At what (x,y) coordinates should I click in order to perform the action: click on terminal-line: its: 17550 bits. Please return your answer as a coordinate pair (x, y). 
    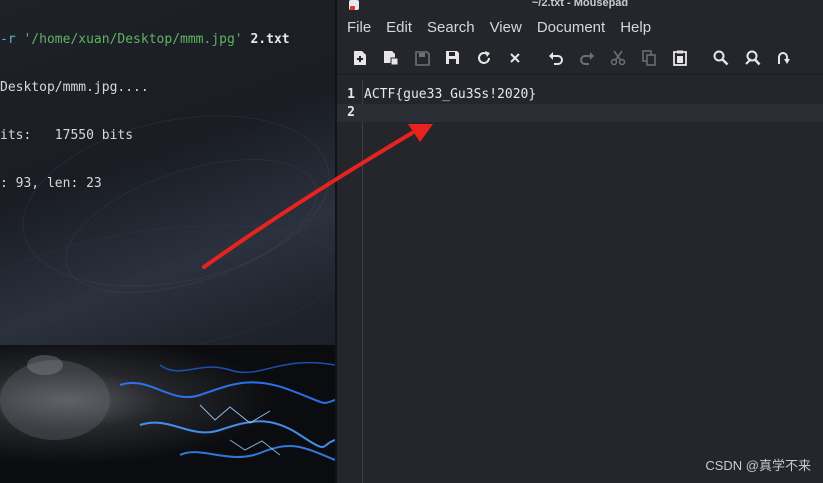
    Looking at the image, I should click on (67, 135).